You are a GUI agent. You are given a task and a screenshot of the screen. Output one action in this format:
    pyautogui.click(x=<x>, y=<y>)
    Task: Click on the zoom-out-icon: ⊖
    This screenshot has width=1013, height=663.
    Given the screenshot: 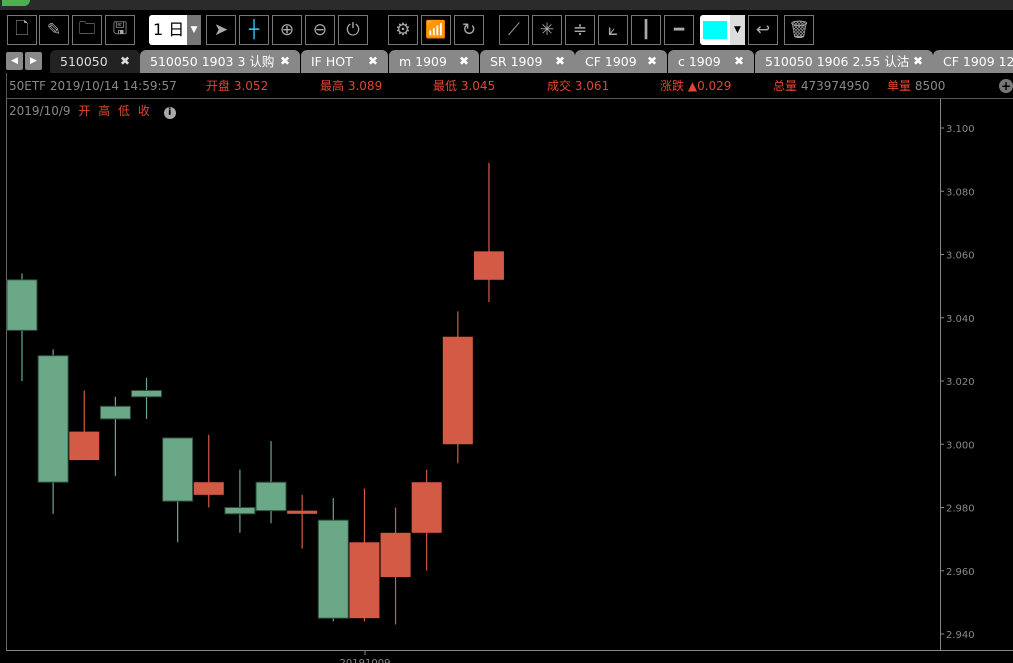 What is the action you would take?
    pyautogui.click(x=320, y=30)
    